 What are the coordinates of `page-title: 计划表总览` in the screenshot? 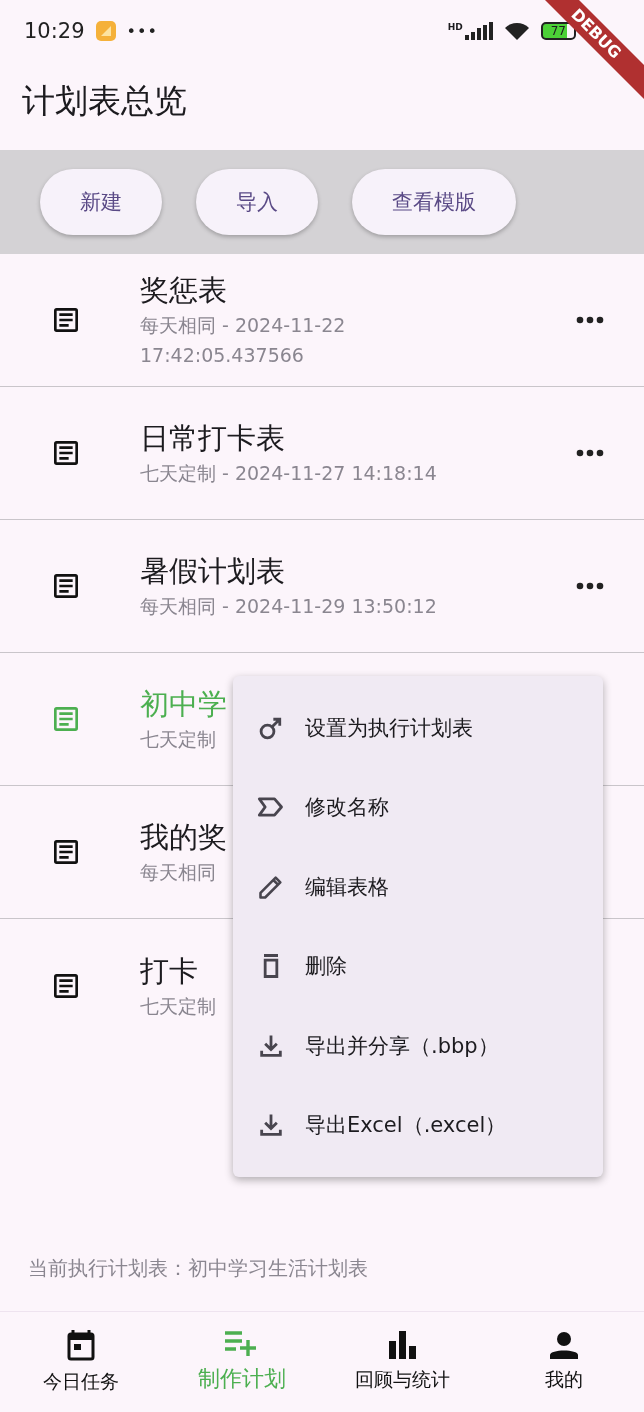 It's located at (104, 101).